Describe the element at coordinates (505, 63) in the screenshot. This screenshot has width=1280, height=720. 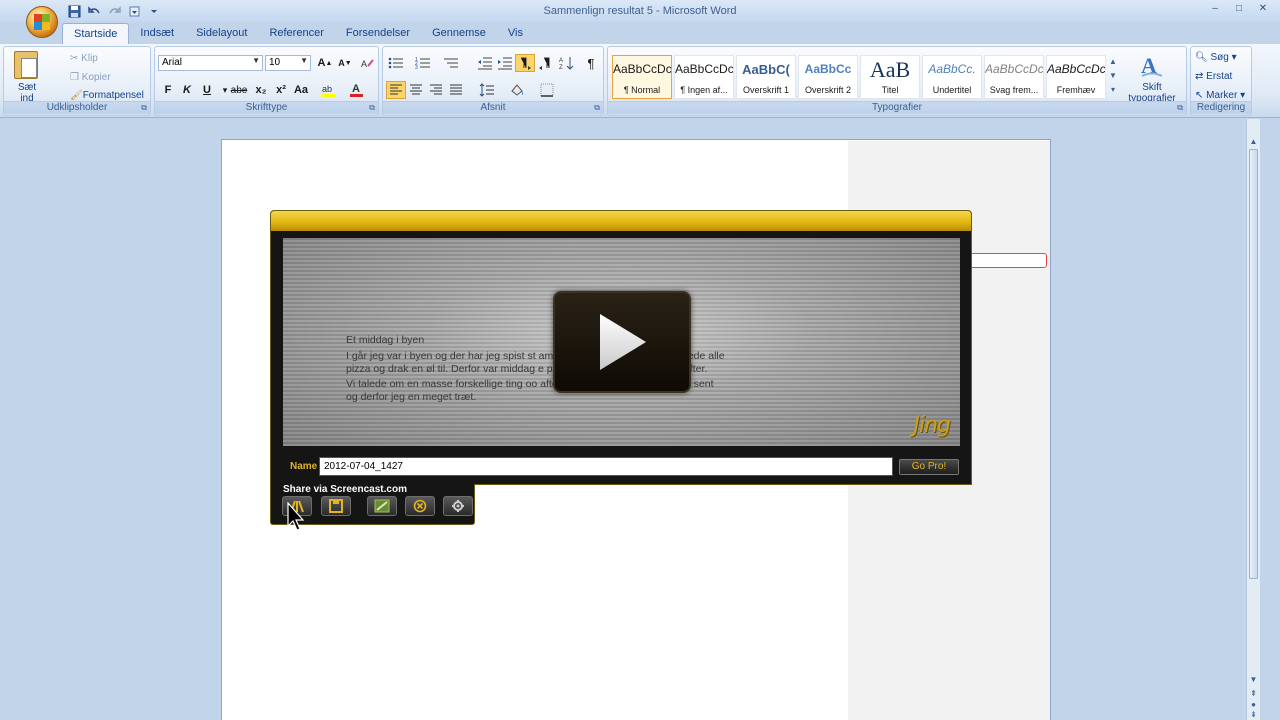
I see `increase-indent-icon` at that location.